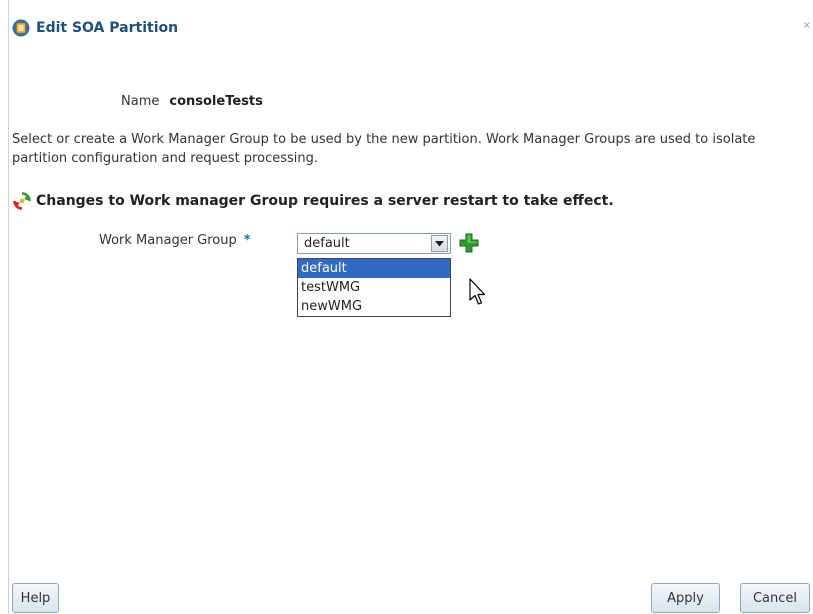  What do you see at coordinates (107, 28) in the screenshot?
I see `dialog-title: Edit SOA Partition` at bounding box center [107, 28].